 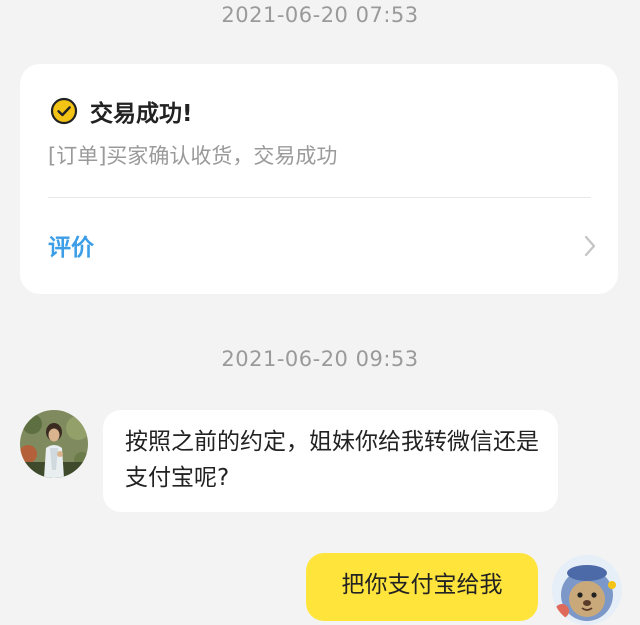 What do you see at coordinates (193, 156) in the screenshot?
I see `order-status-description: [订单]买家确认收货，交易成功` at bounding box center [193, 156].